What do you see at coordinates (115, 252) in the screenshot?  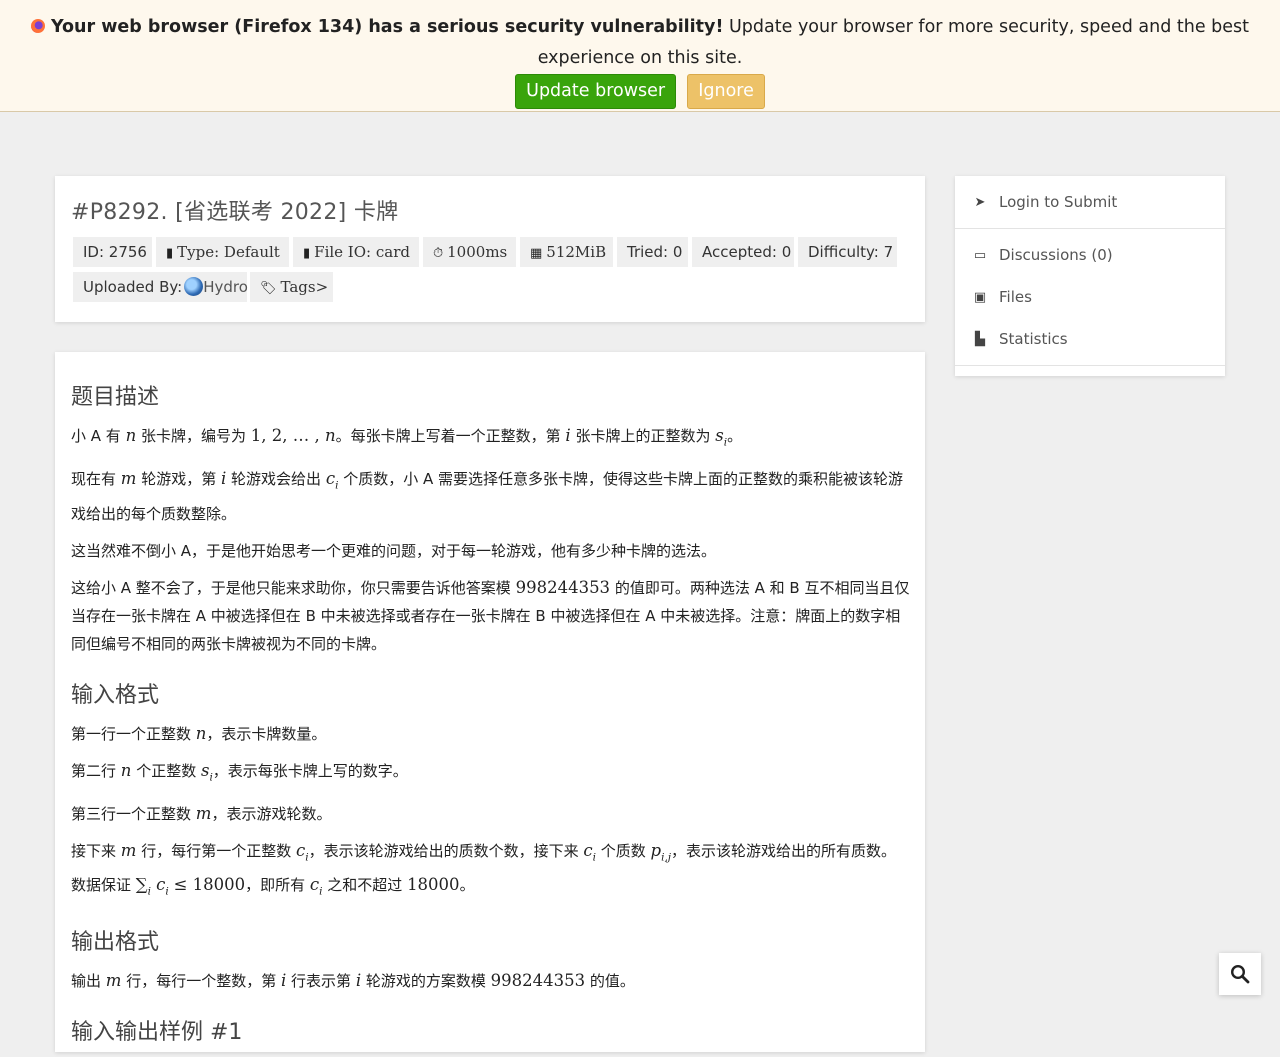 I see `chip-id-label: ID: 2756` at bounding box center [115, 252].